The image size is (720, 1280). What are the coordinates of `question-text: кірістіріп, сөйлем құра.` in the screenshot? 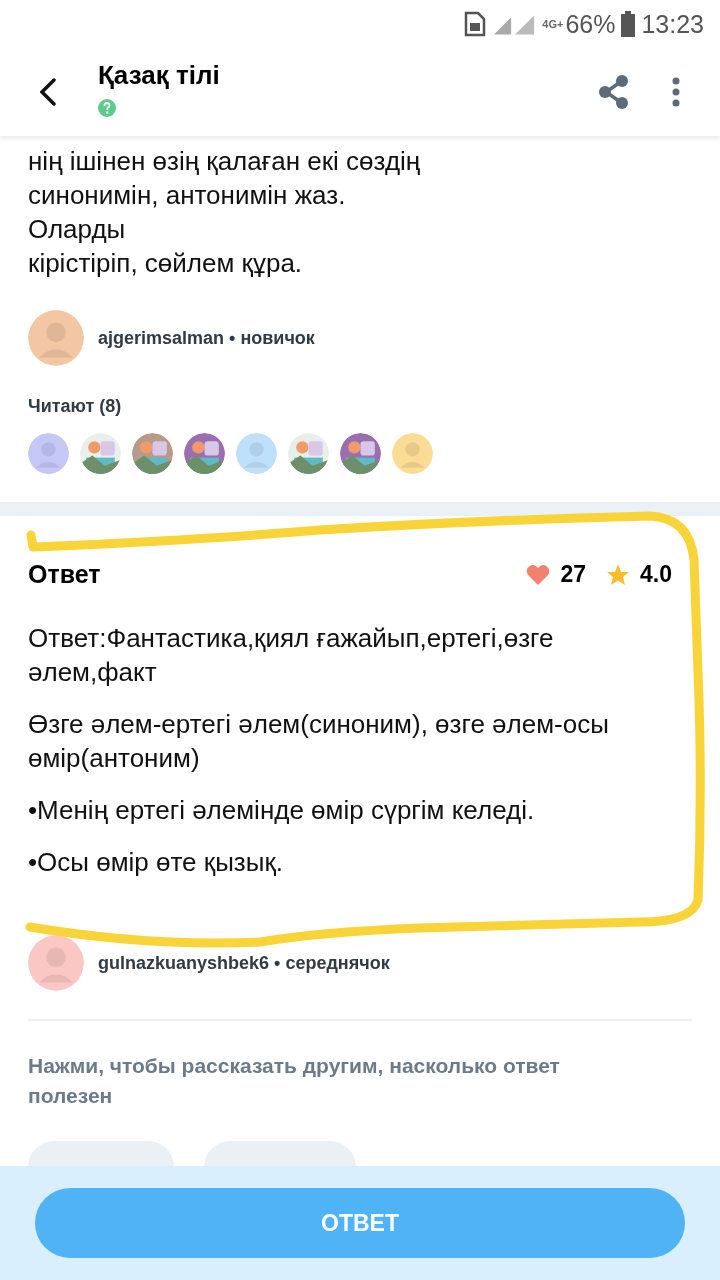 It's located at (166, 263).